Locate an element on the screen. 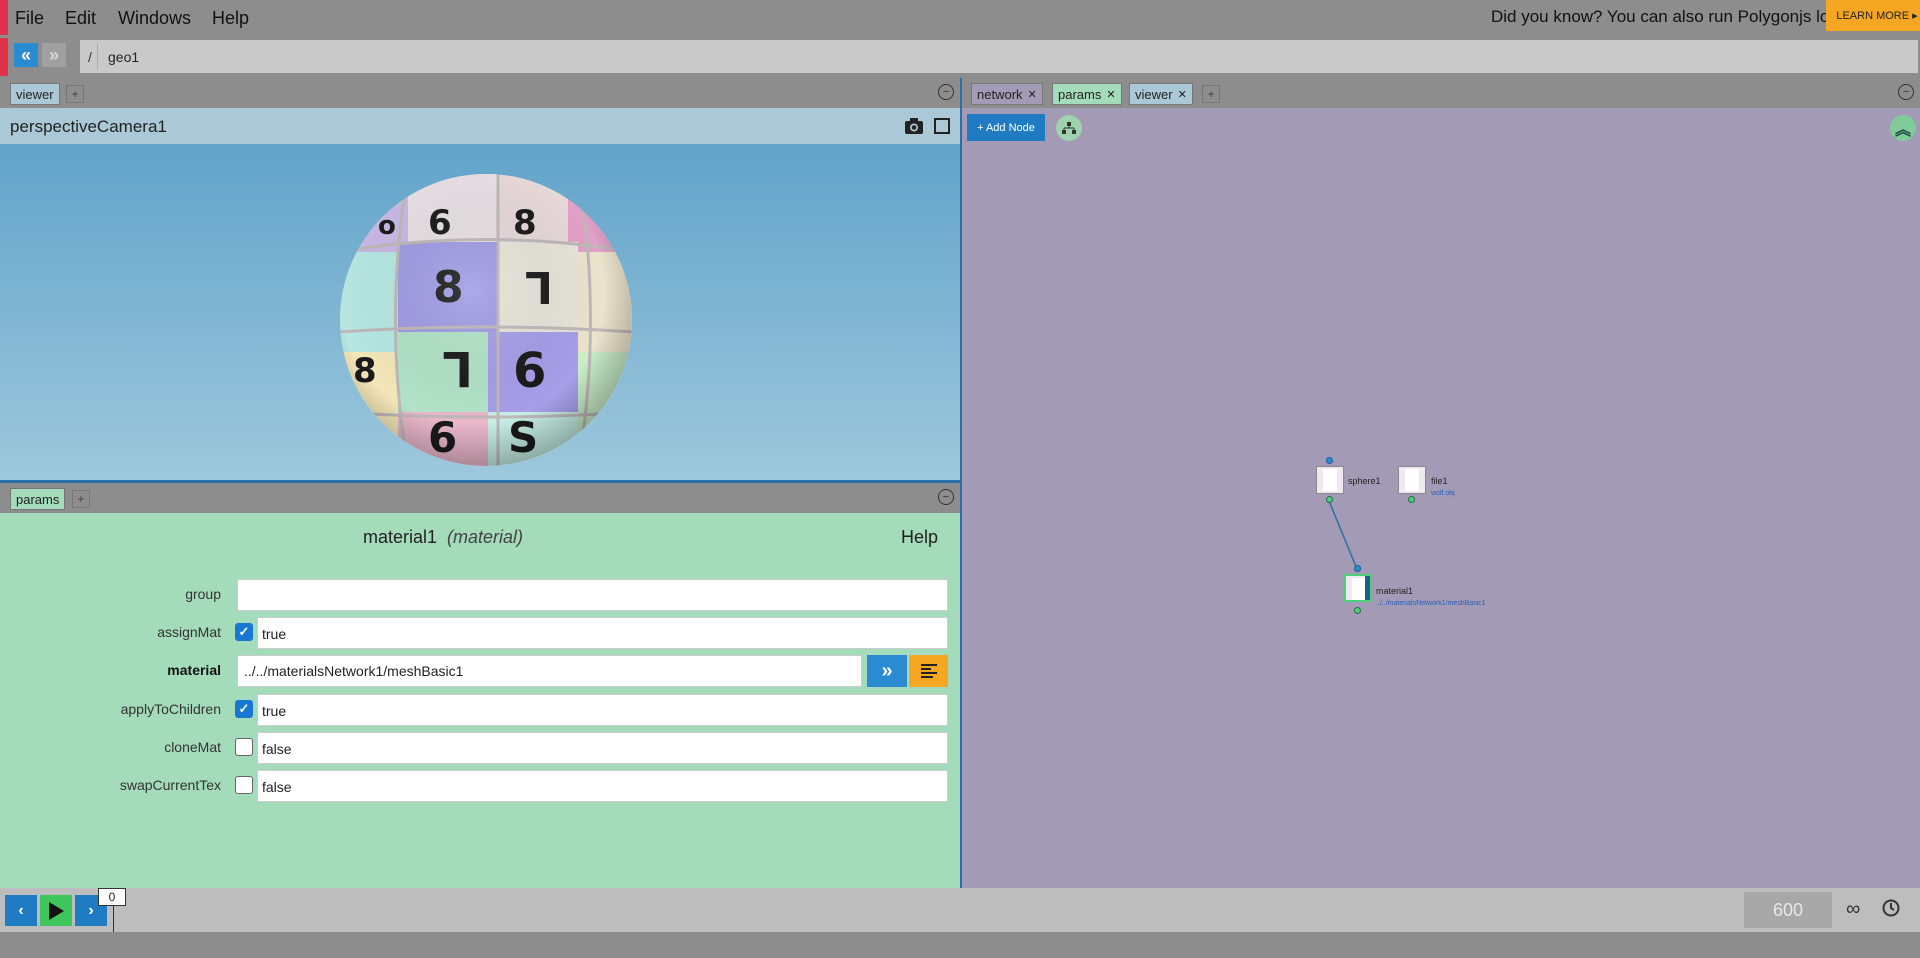  param-row-assignmat: assignMat ✓ true is located at coordinates (480, 632).